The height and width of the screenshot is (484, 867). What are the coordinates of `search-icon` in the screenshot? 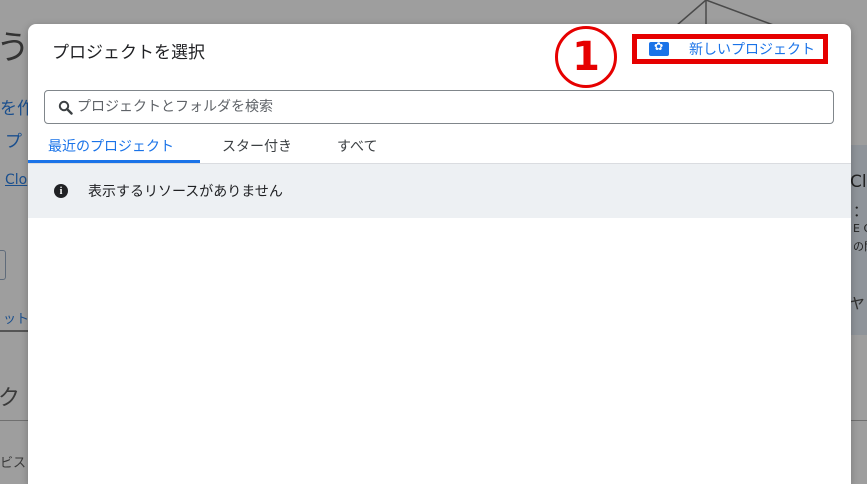 It's located at (65, 107).